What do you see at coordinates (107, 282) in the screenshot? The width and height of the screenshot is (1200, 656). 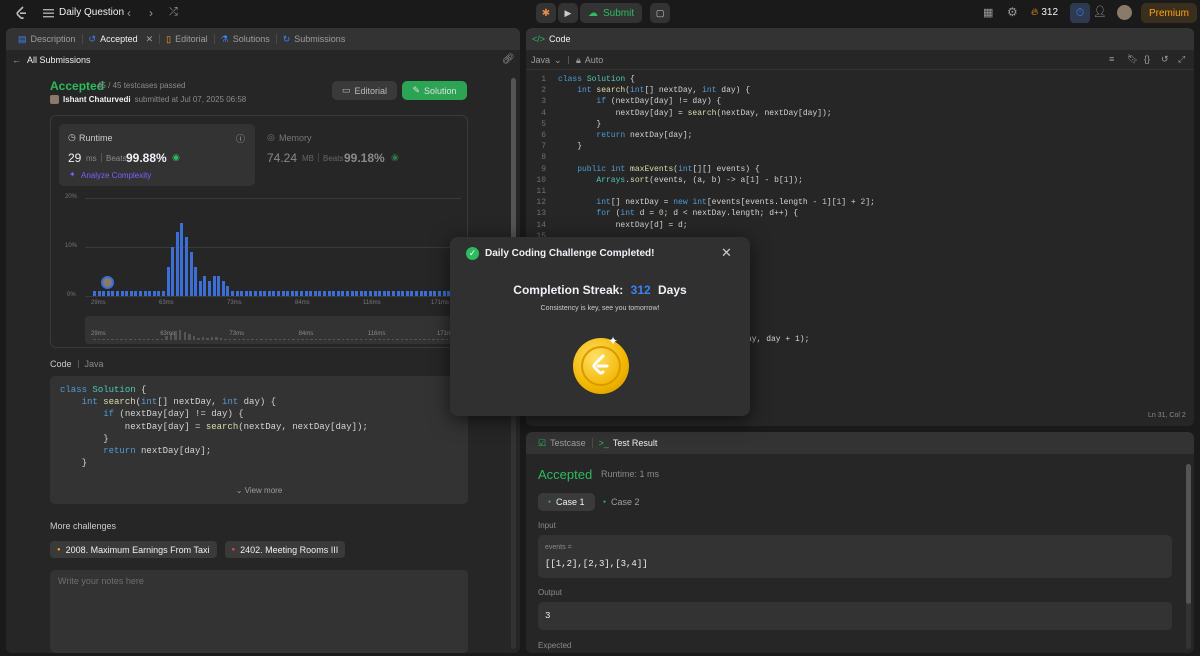 I see `your-submission-avatar` at bounding box center [107, 282].